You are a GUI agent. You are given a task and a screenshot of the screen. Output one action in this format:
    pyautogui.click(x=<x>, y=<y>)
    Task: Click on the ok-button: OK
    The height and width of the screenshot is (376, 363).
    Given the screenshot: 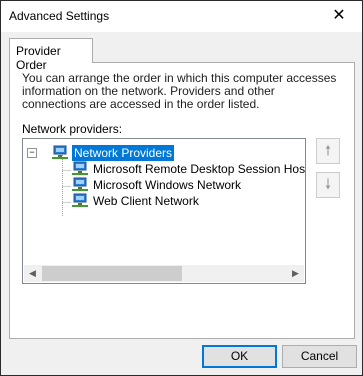 What is the action you would take?
    pyautogui.click(x=239, y=356)
    